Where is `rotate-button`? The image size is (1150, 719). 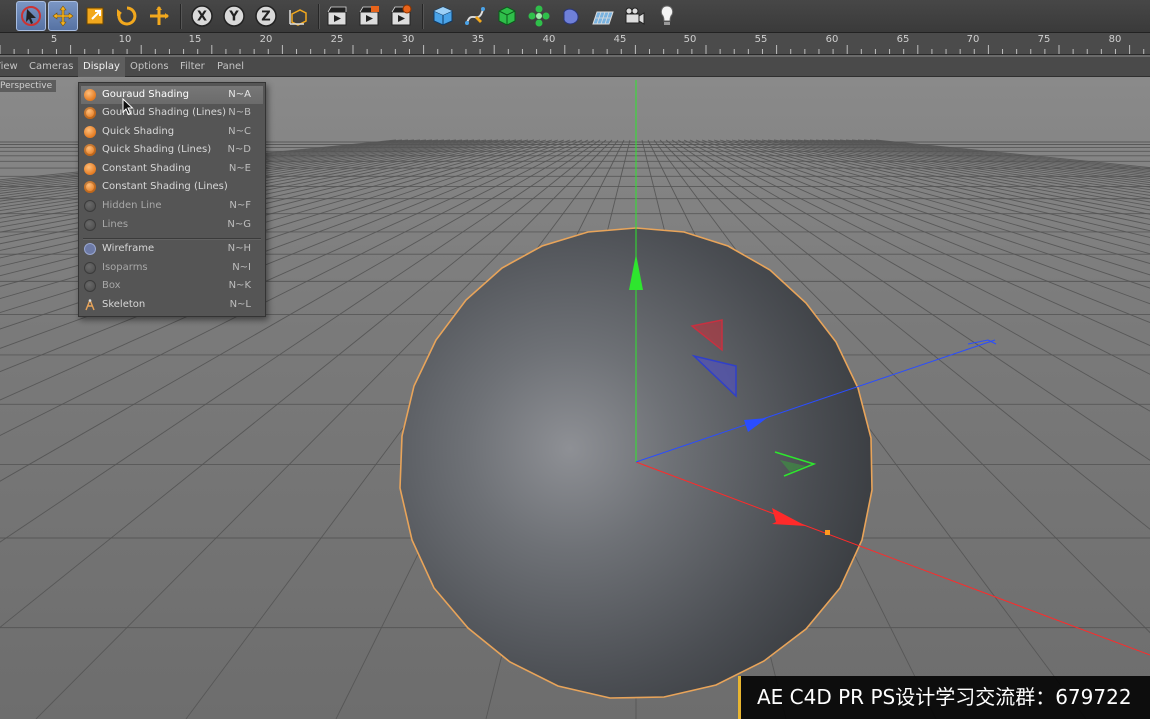 rotate-button is located at coordinates (127, 16).